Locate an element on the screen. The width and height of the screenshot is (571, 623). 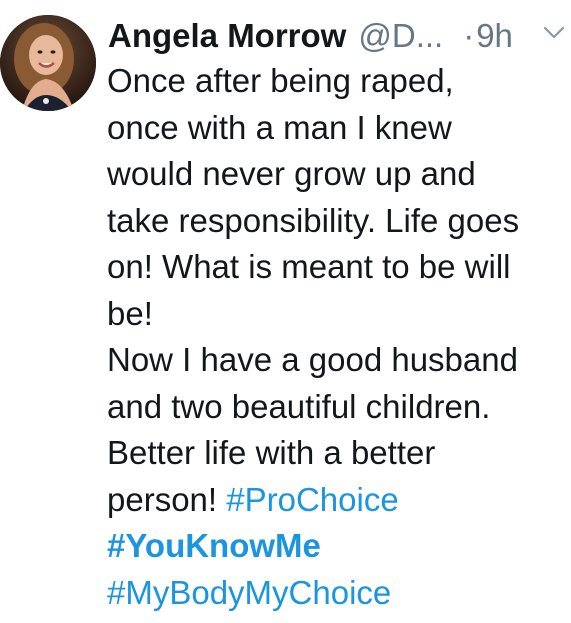
hashtag-prochoice: #ProChoice is located at coordinates (312, 499).